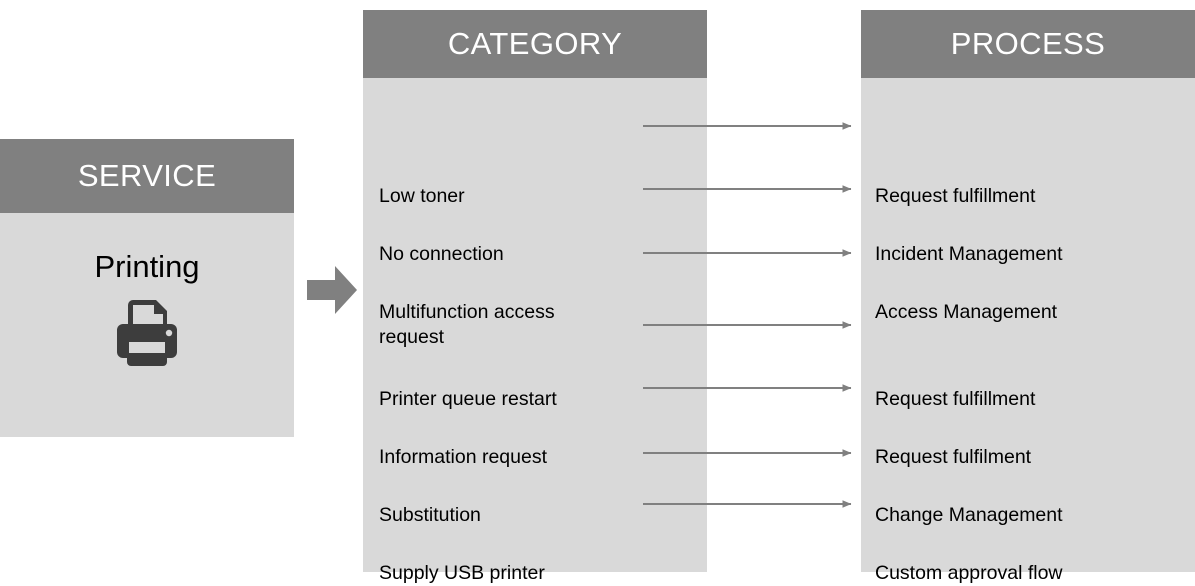 This screenshot has height=586, width=1195. Describe the element at coordinates (509, 457) in the screenshot. I see `category-item-information-request: Information request` at that location.